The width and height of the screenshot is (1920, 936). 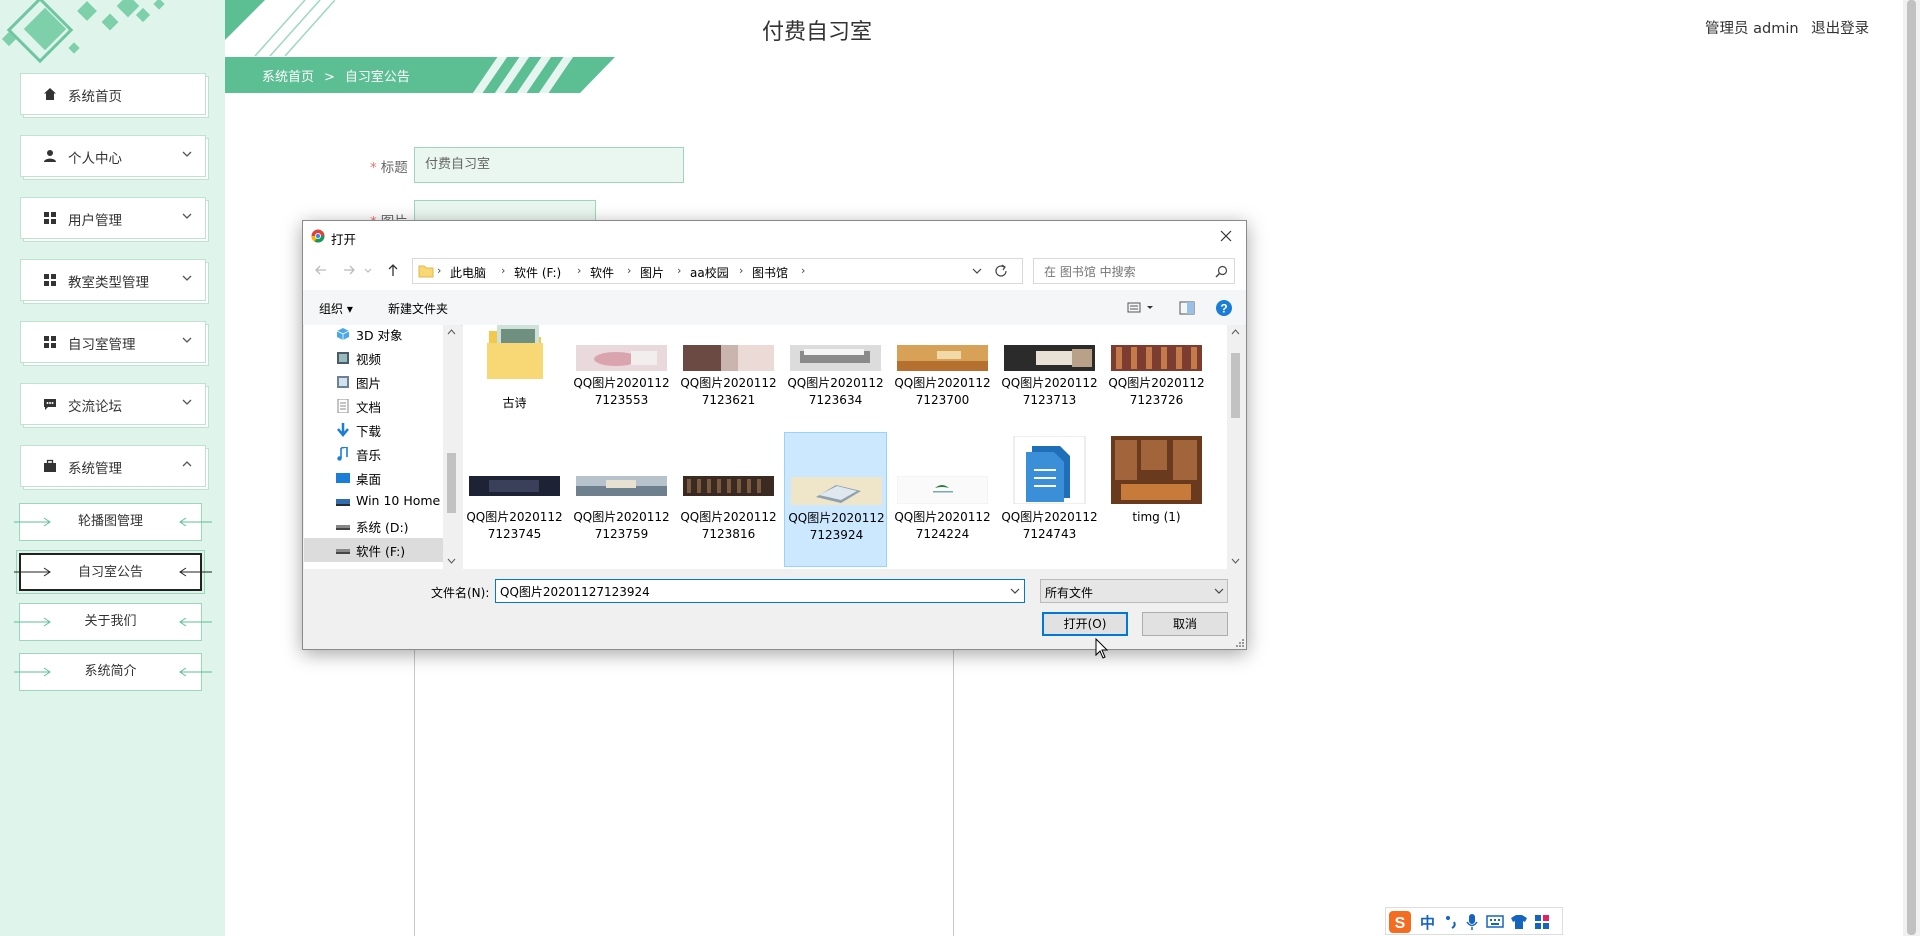 What do you see at coordinates (368, 270) in the screenshot?
I see `recent-dropdown-icon` at bounding box center [368, 270].